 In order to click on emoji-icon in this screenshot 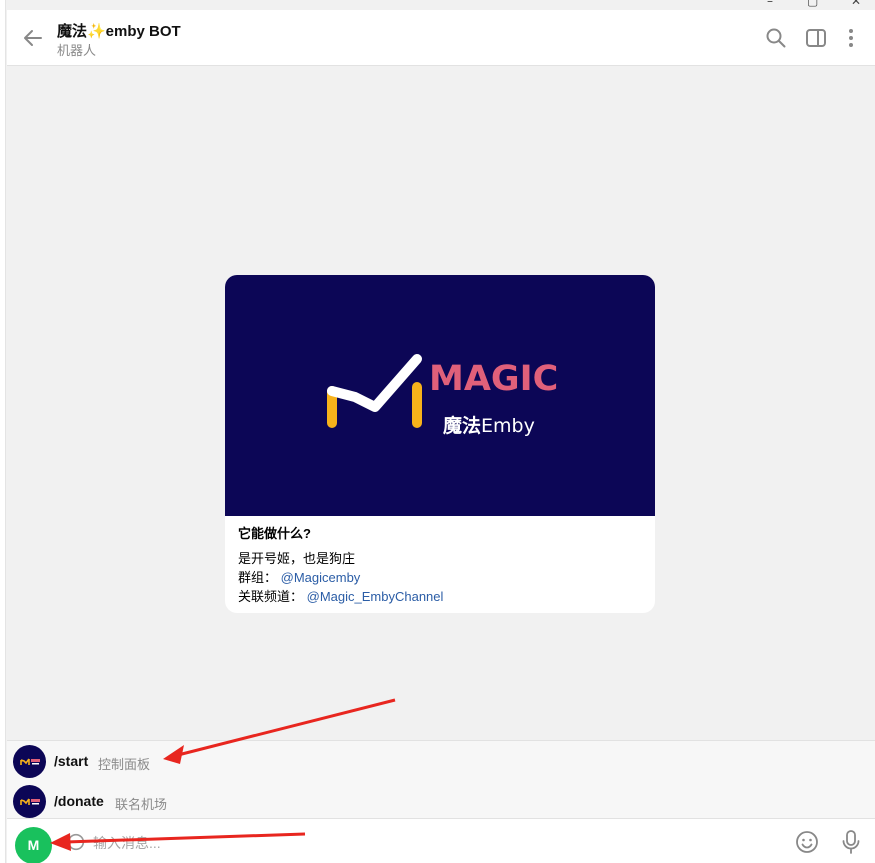, I will do `click(807, 842)`.